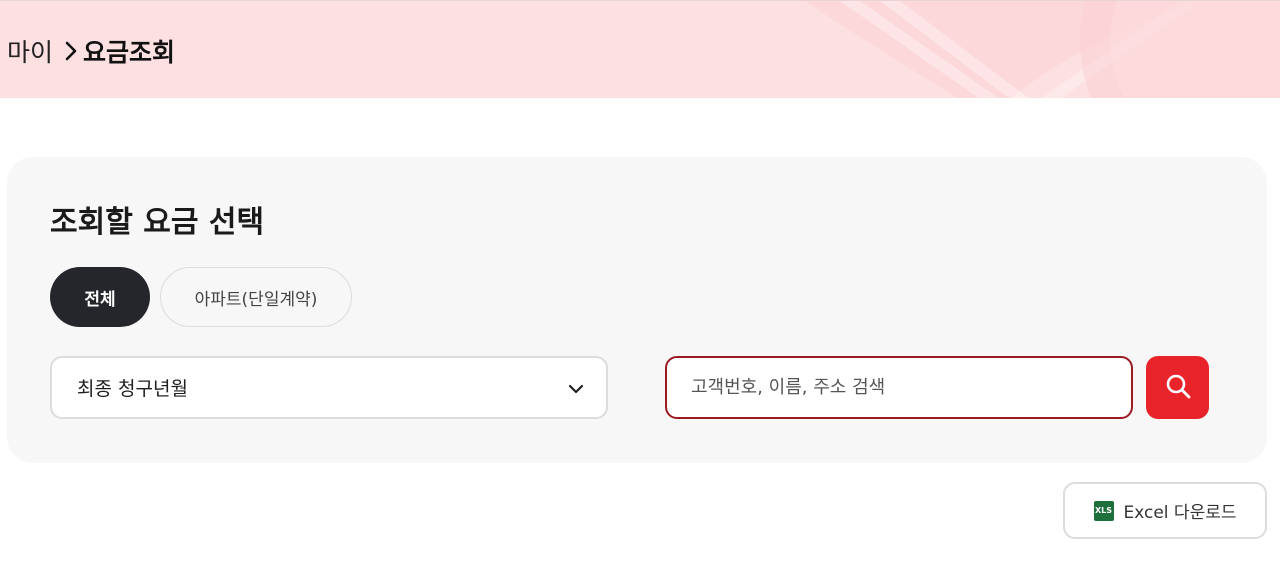 This screenshot has width=1280, height=577. I want to click on panel-title: 조회할 요금 선택, so click(157, 222).